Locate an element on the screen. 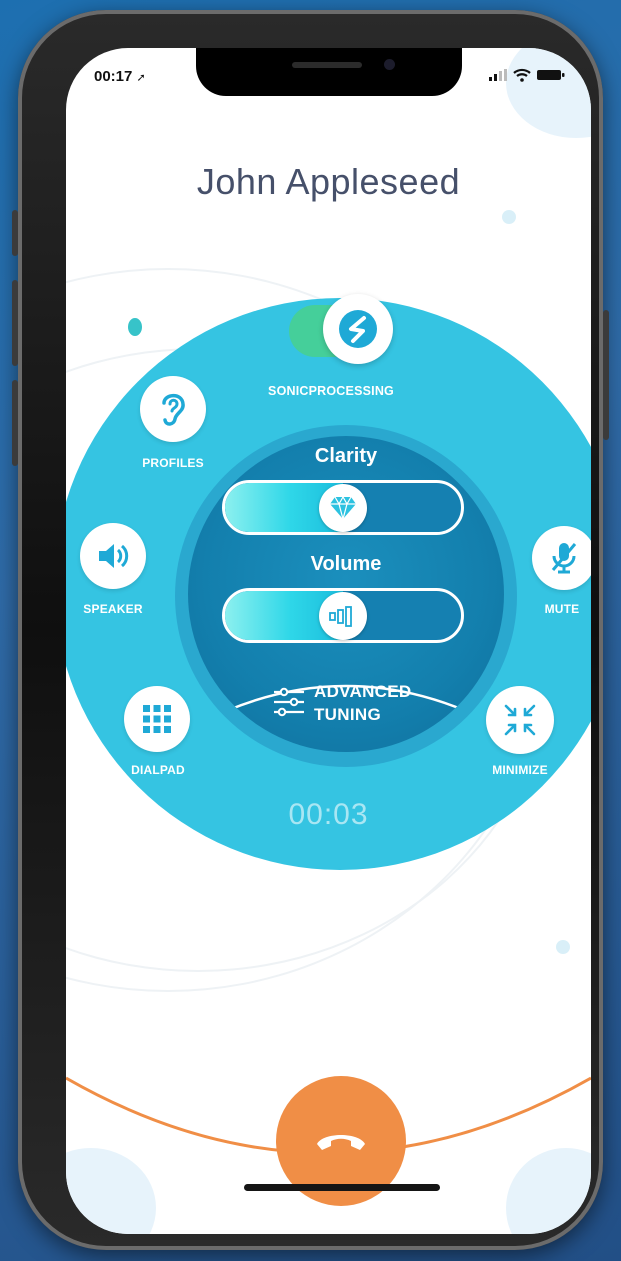  status-bar-indicators is located at coordinates (527, 75).